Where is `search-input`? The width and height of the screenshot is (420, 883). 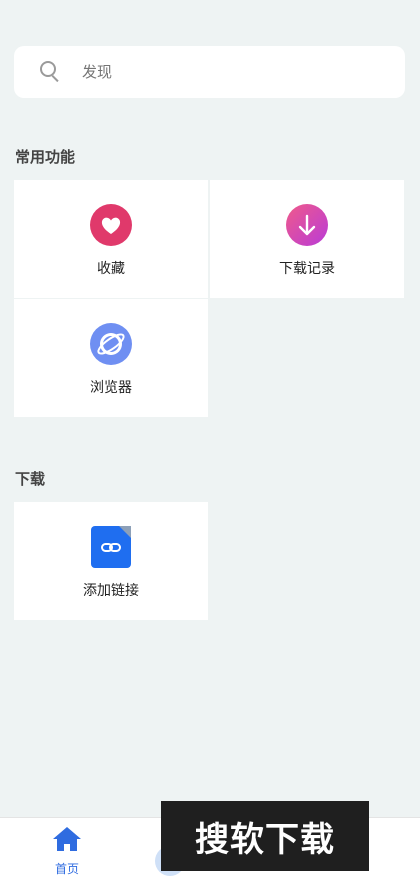 search-input is located at coordinates (232, 72).